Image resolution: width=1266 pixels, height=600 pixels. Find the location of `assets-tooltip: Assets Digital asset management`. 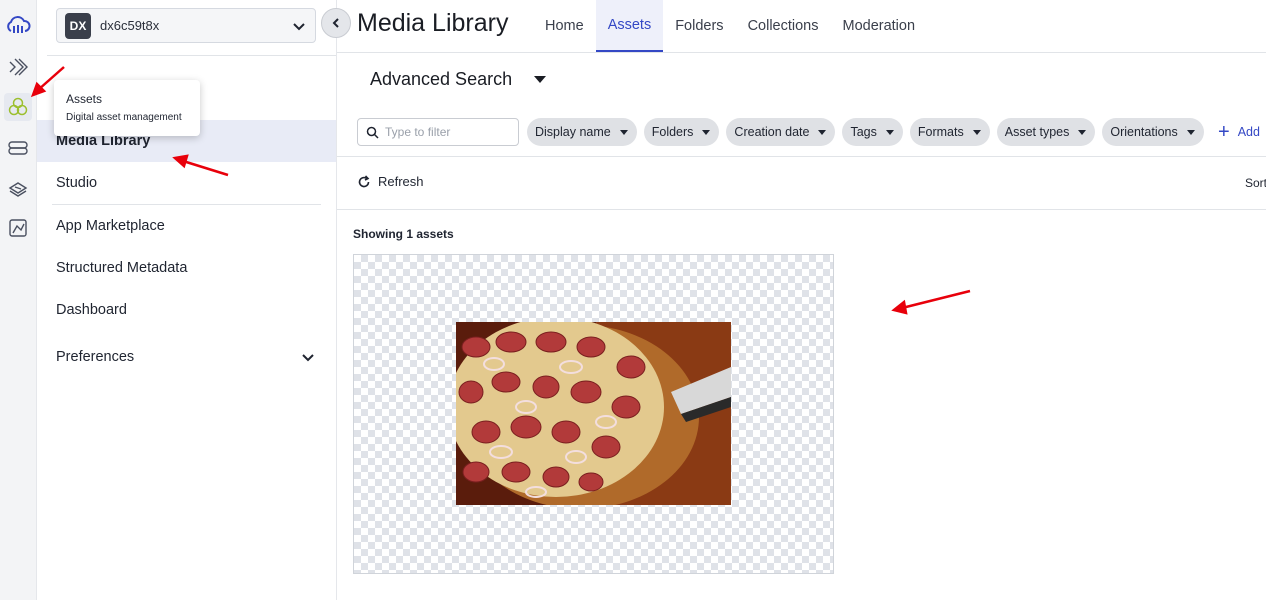

assets-tooltip: Assets Digital asset management is located at coordinates (127, 108).